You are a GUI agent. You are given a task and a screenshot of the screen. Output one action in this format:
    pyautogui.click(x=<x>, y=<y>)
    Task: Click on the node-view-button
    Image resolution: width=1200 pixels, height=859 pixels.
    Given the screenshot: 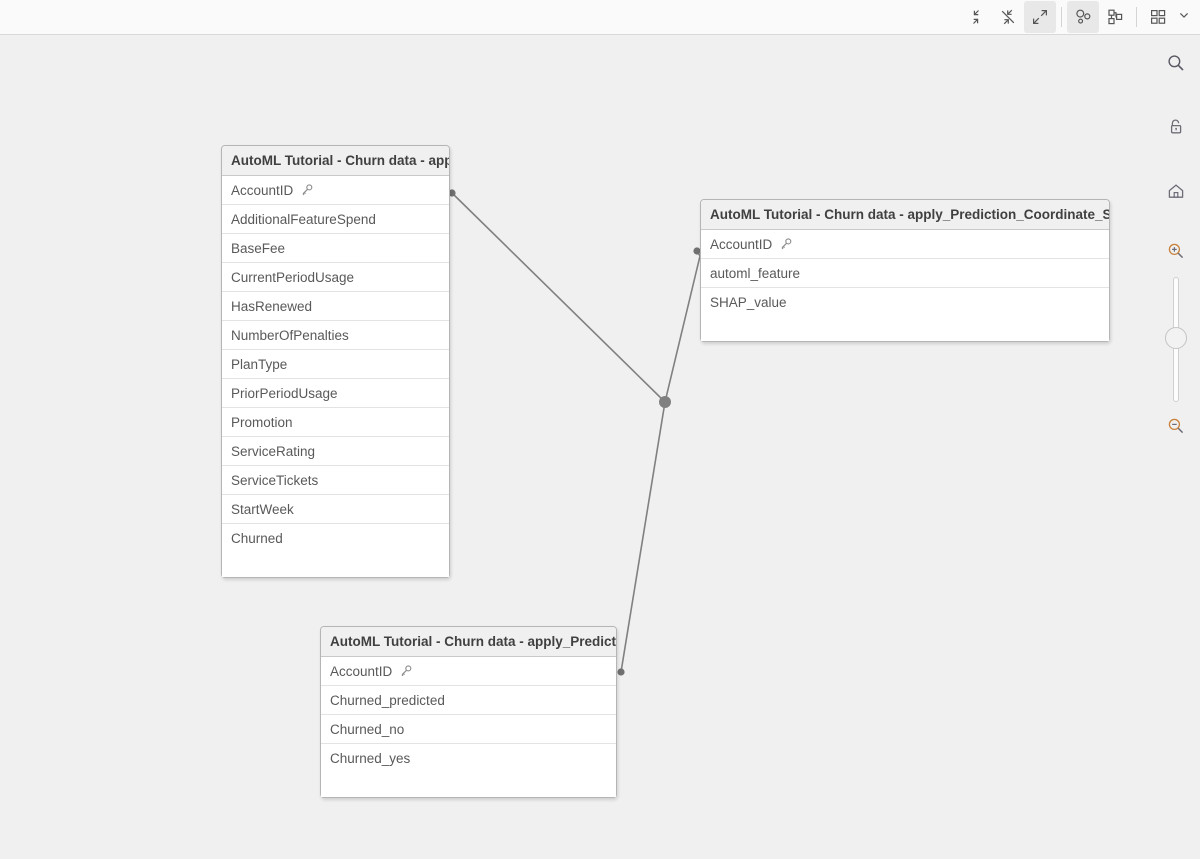 What is the action you would take?
    pyautogui.click(x=1115, y=17)
    